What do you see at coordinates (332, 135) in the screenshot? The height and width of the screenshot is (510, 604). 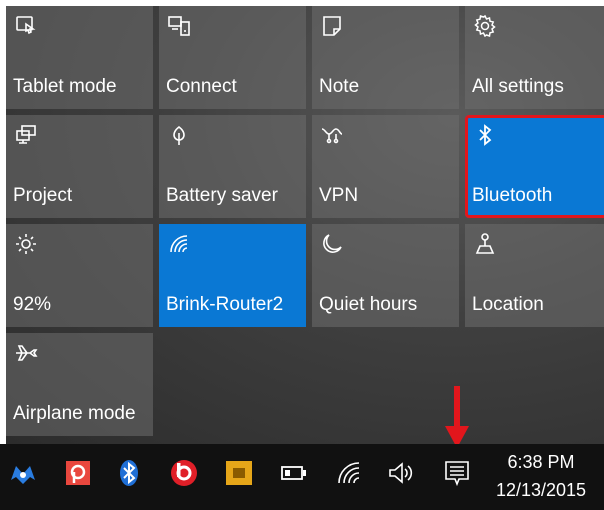 I see `vpn-icon` at bounding box center [332, 135].